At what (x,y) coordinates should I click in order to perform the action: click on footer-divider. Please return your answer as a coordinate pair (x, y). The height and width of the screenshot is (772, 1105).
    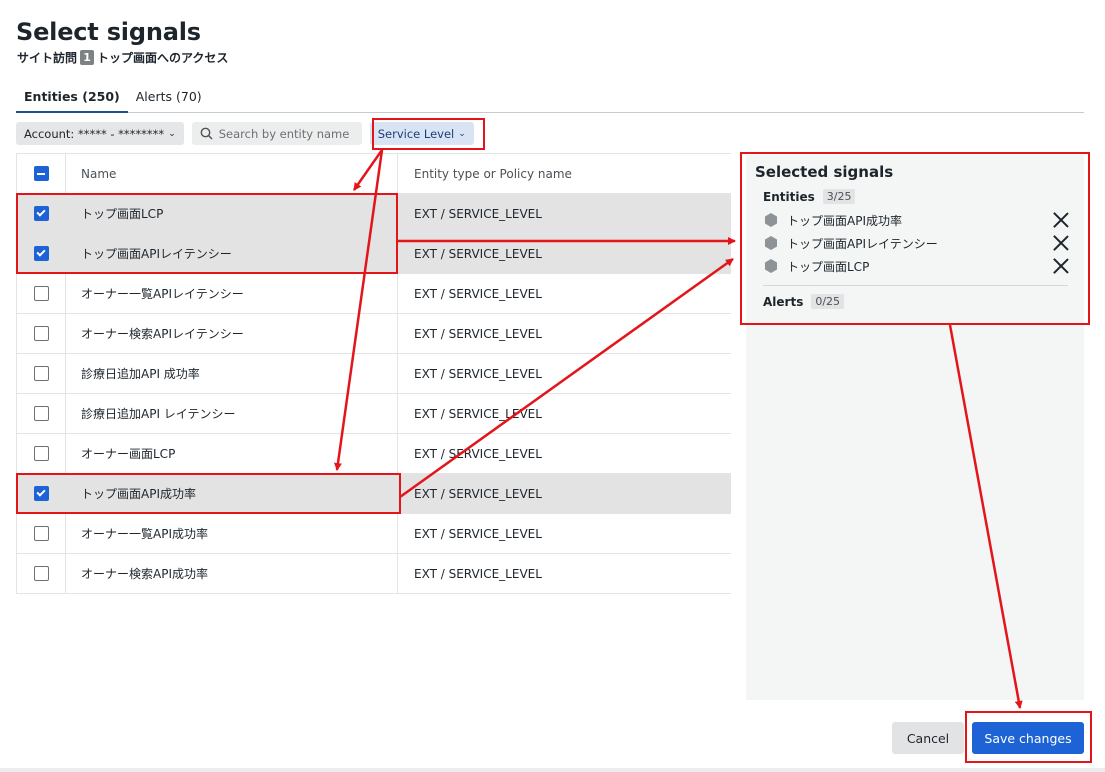
    Looking at the image, I should click on (552, 770).